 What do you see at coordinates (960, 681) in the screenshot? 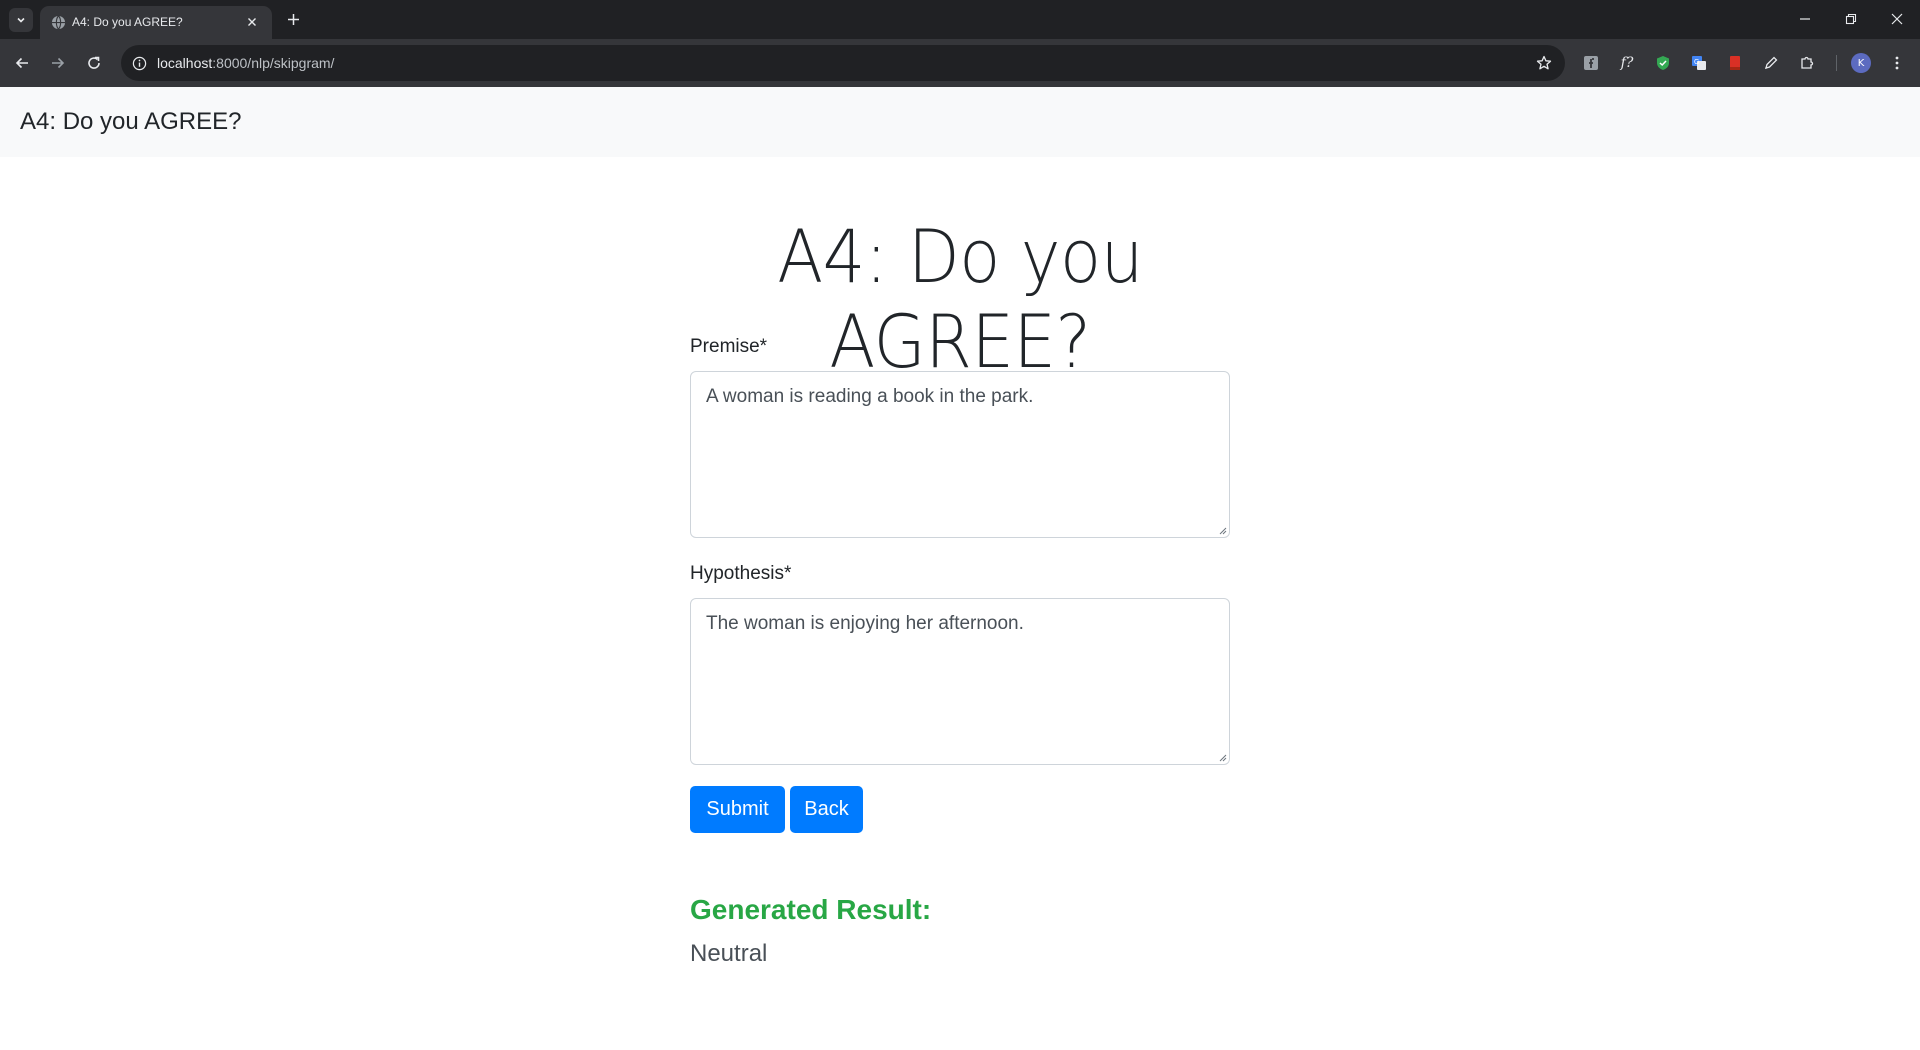
I see `hypothesis-textarea: The woman is enjoying her afternoon.` at bounding box center [960, 681].